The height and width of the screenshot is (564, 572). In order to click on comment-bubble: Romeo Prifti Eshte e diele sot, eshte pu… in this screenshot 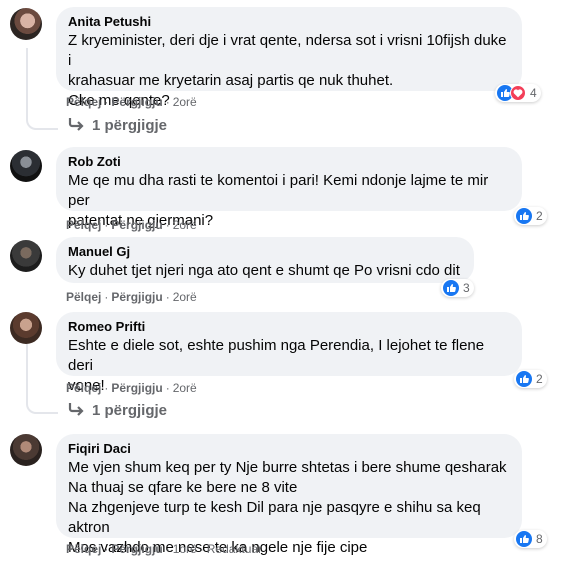, I will do `click(289, 353)`.